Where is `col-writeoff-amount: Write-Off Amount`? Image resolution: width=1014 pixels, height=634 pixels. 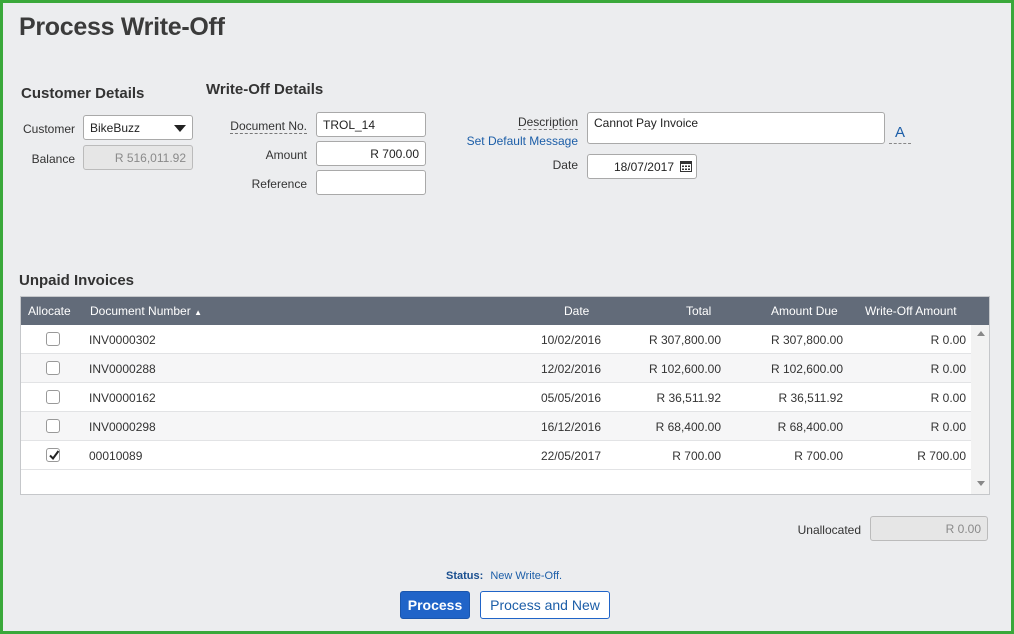 col-writeoff-amount: Write-Off Amount is located at coordinates (911, 311).